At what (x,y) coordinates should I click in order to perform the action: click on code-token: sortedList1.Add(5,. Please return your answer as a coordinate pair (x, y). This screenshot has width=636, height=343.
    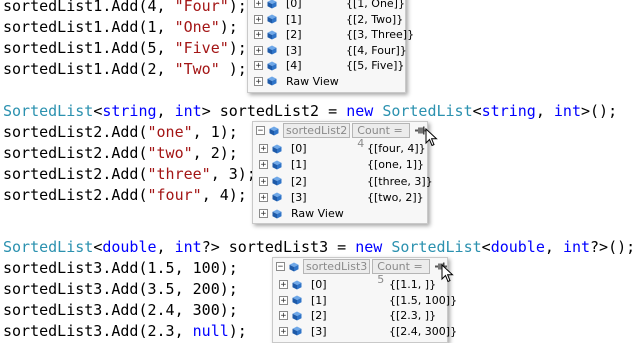
    Looking at the image, I should click on (89, 48).